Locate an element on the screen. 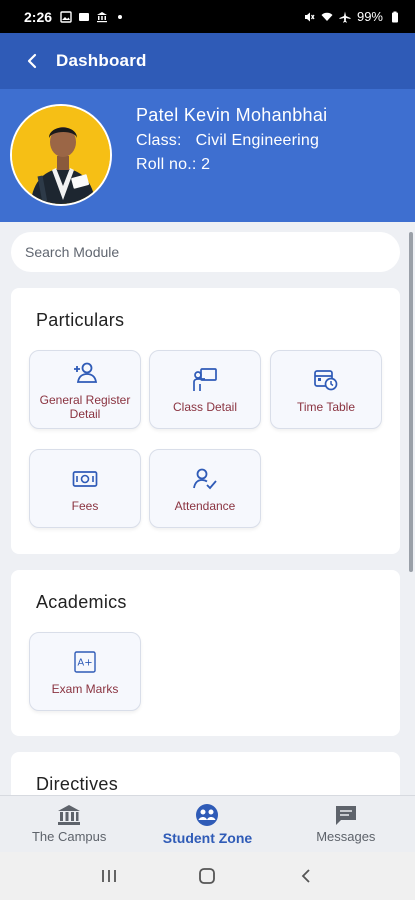 Image resolution: width=415 pixels, height=900 pixels. tile-fees: Fees is located at coordinates (85, 488).